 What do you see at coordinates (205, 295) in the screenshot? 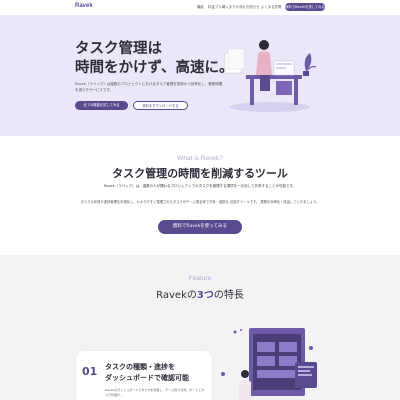
I see `feature-title-accent: 3つ` at bounding box center [205, 295].